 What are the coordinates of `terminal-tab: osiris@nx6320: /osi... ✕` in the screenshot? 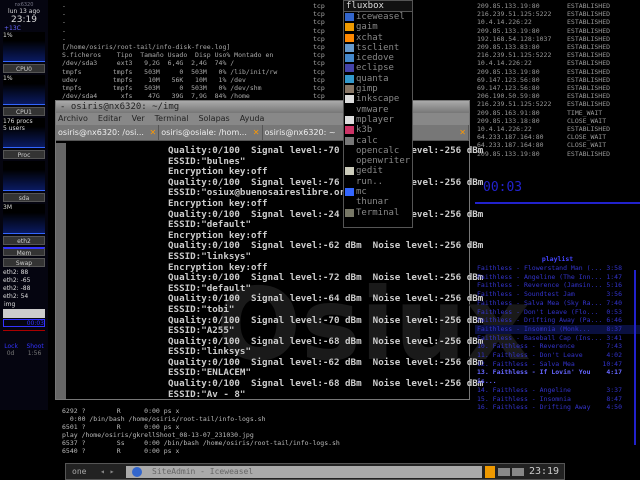 It's located at (108, 132).